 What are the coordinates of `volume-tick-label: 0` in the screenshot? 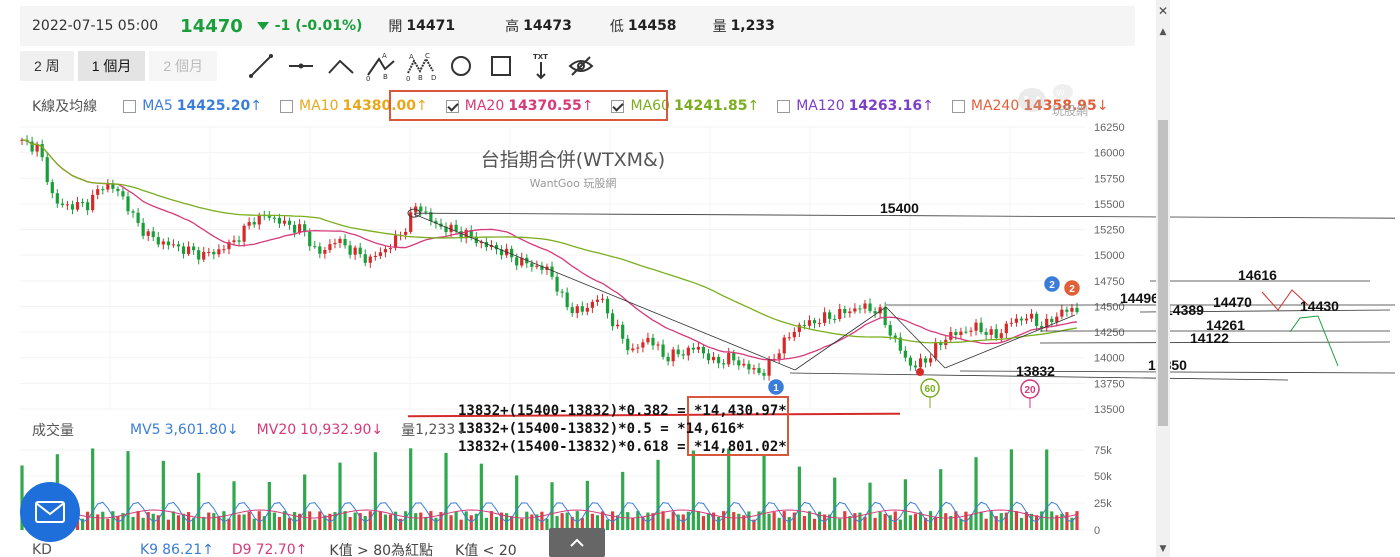 It's located at (1097, 531).